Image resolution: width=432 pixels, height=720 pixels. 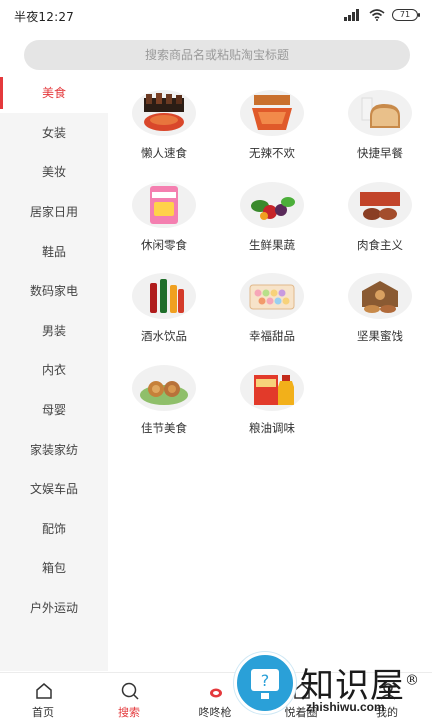 I want to click on sidebar-item-household: 居家日用, so click(x=54, y=212).